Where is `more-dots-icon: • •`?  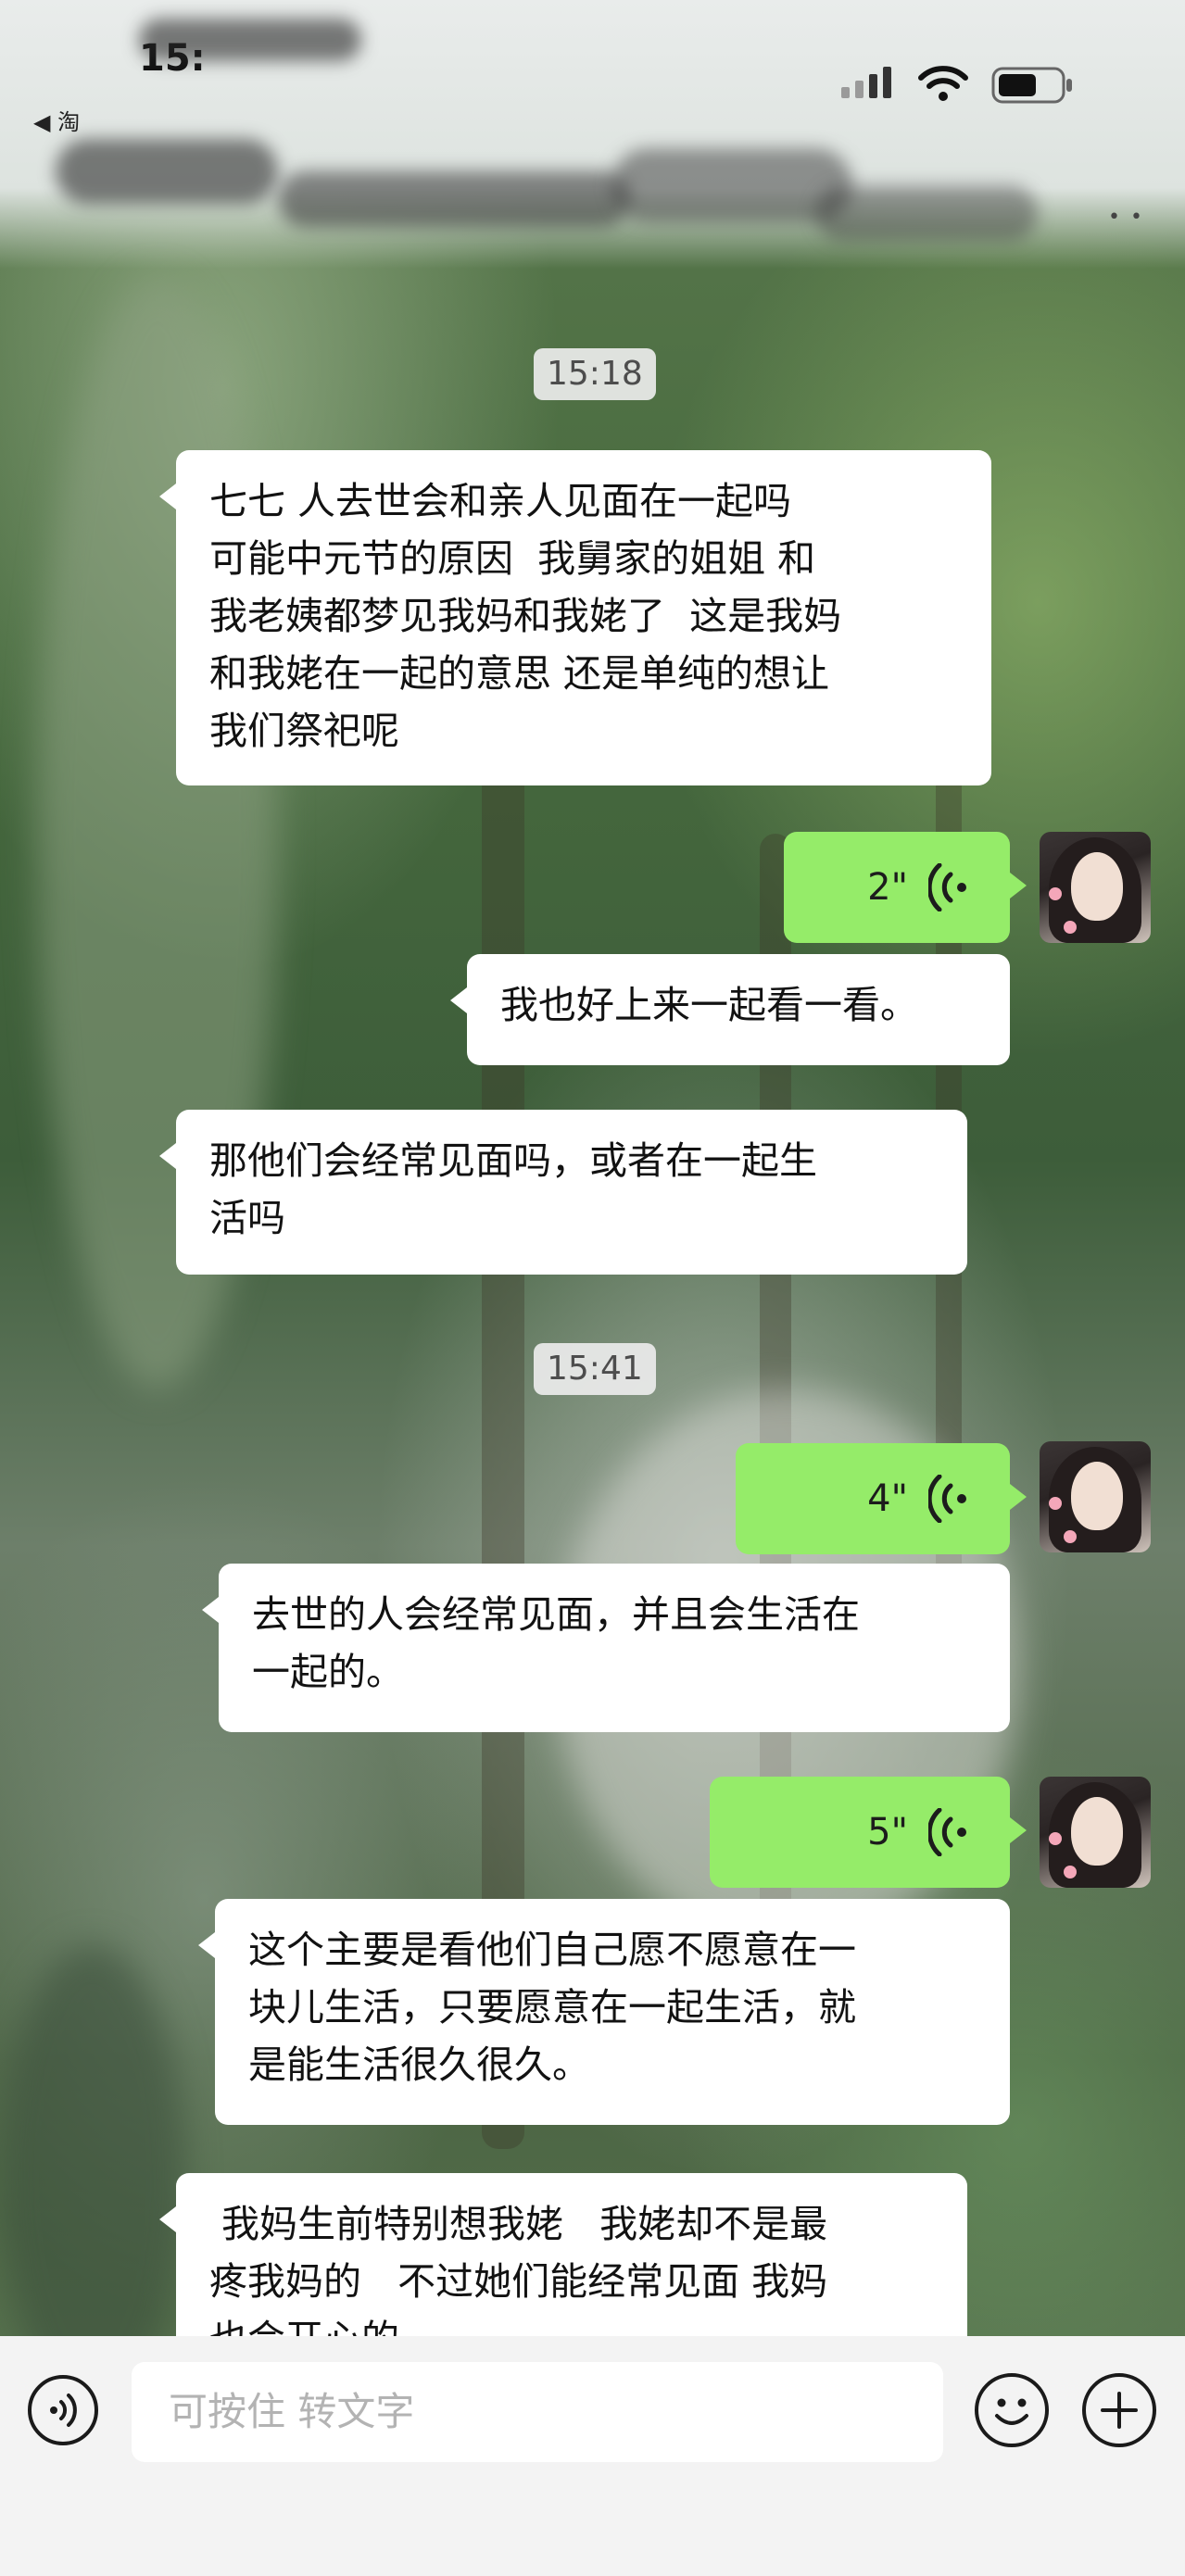
more-dots-icon: • • is located at coordinates (1126, 217).